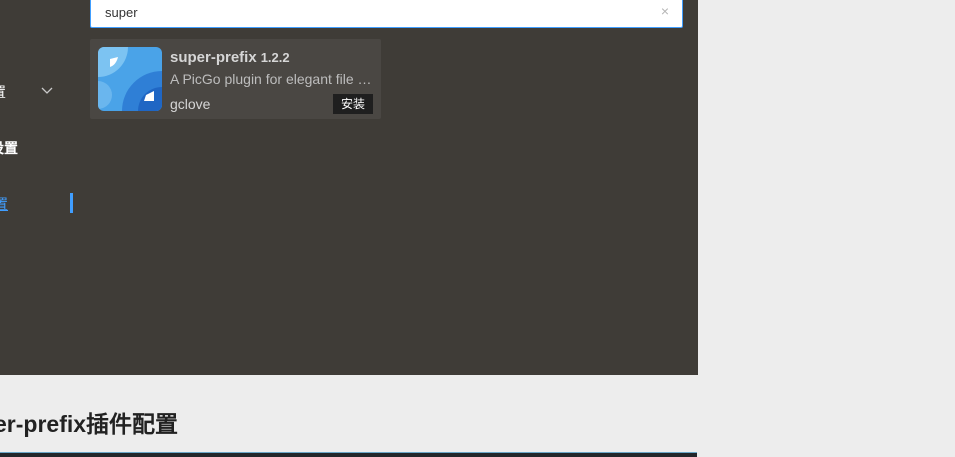 The height and width of the screenshot is (457, 955). I want to click on plugin-name-text: super-prefix, so click(213, 57).